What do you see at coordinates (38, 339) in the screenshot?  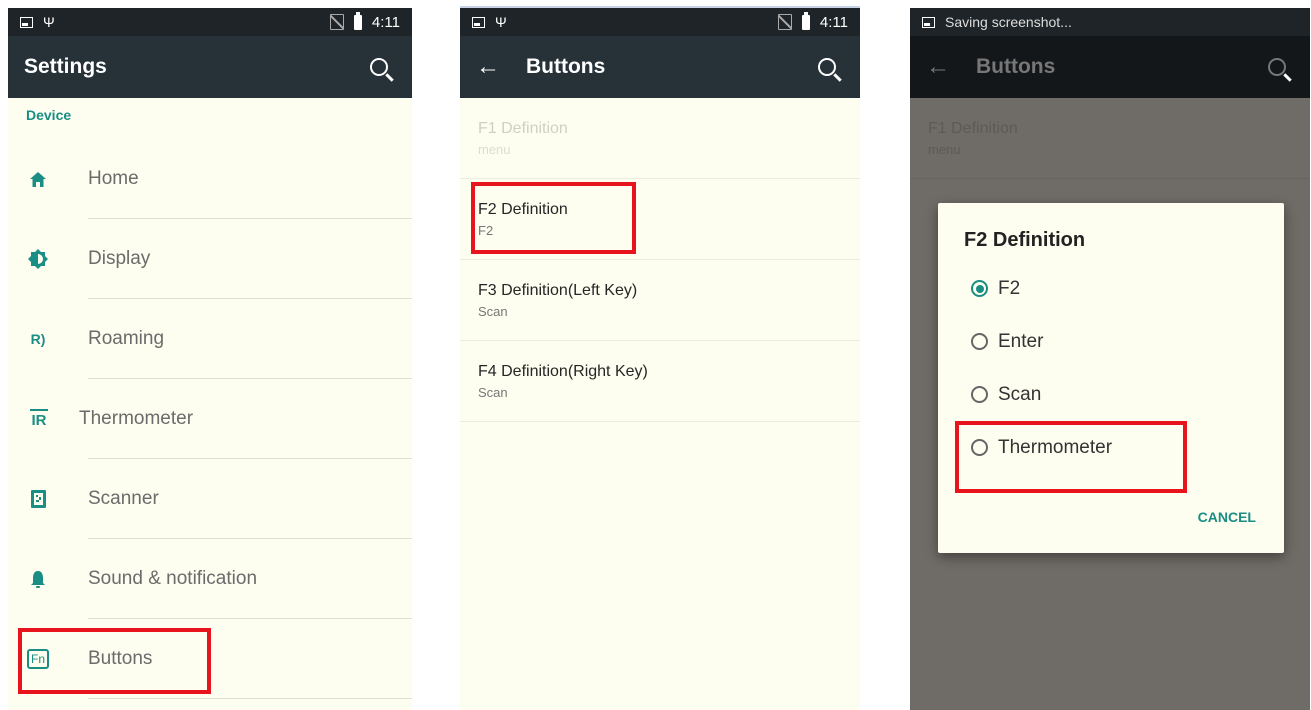 I see `roaming-icon: R)` at bounding box center [38, 339].